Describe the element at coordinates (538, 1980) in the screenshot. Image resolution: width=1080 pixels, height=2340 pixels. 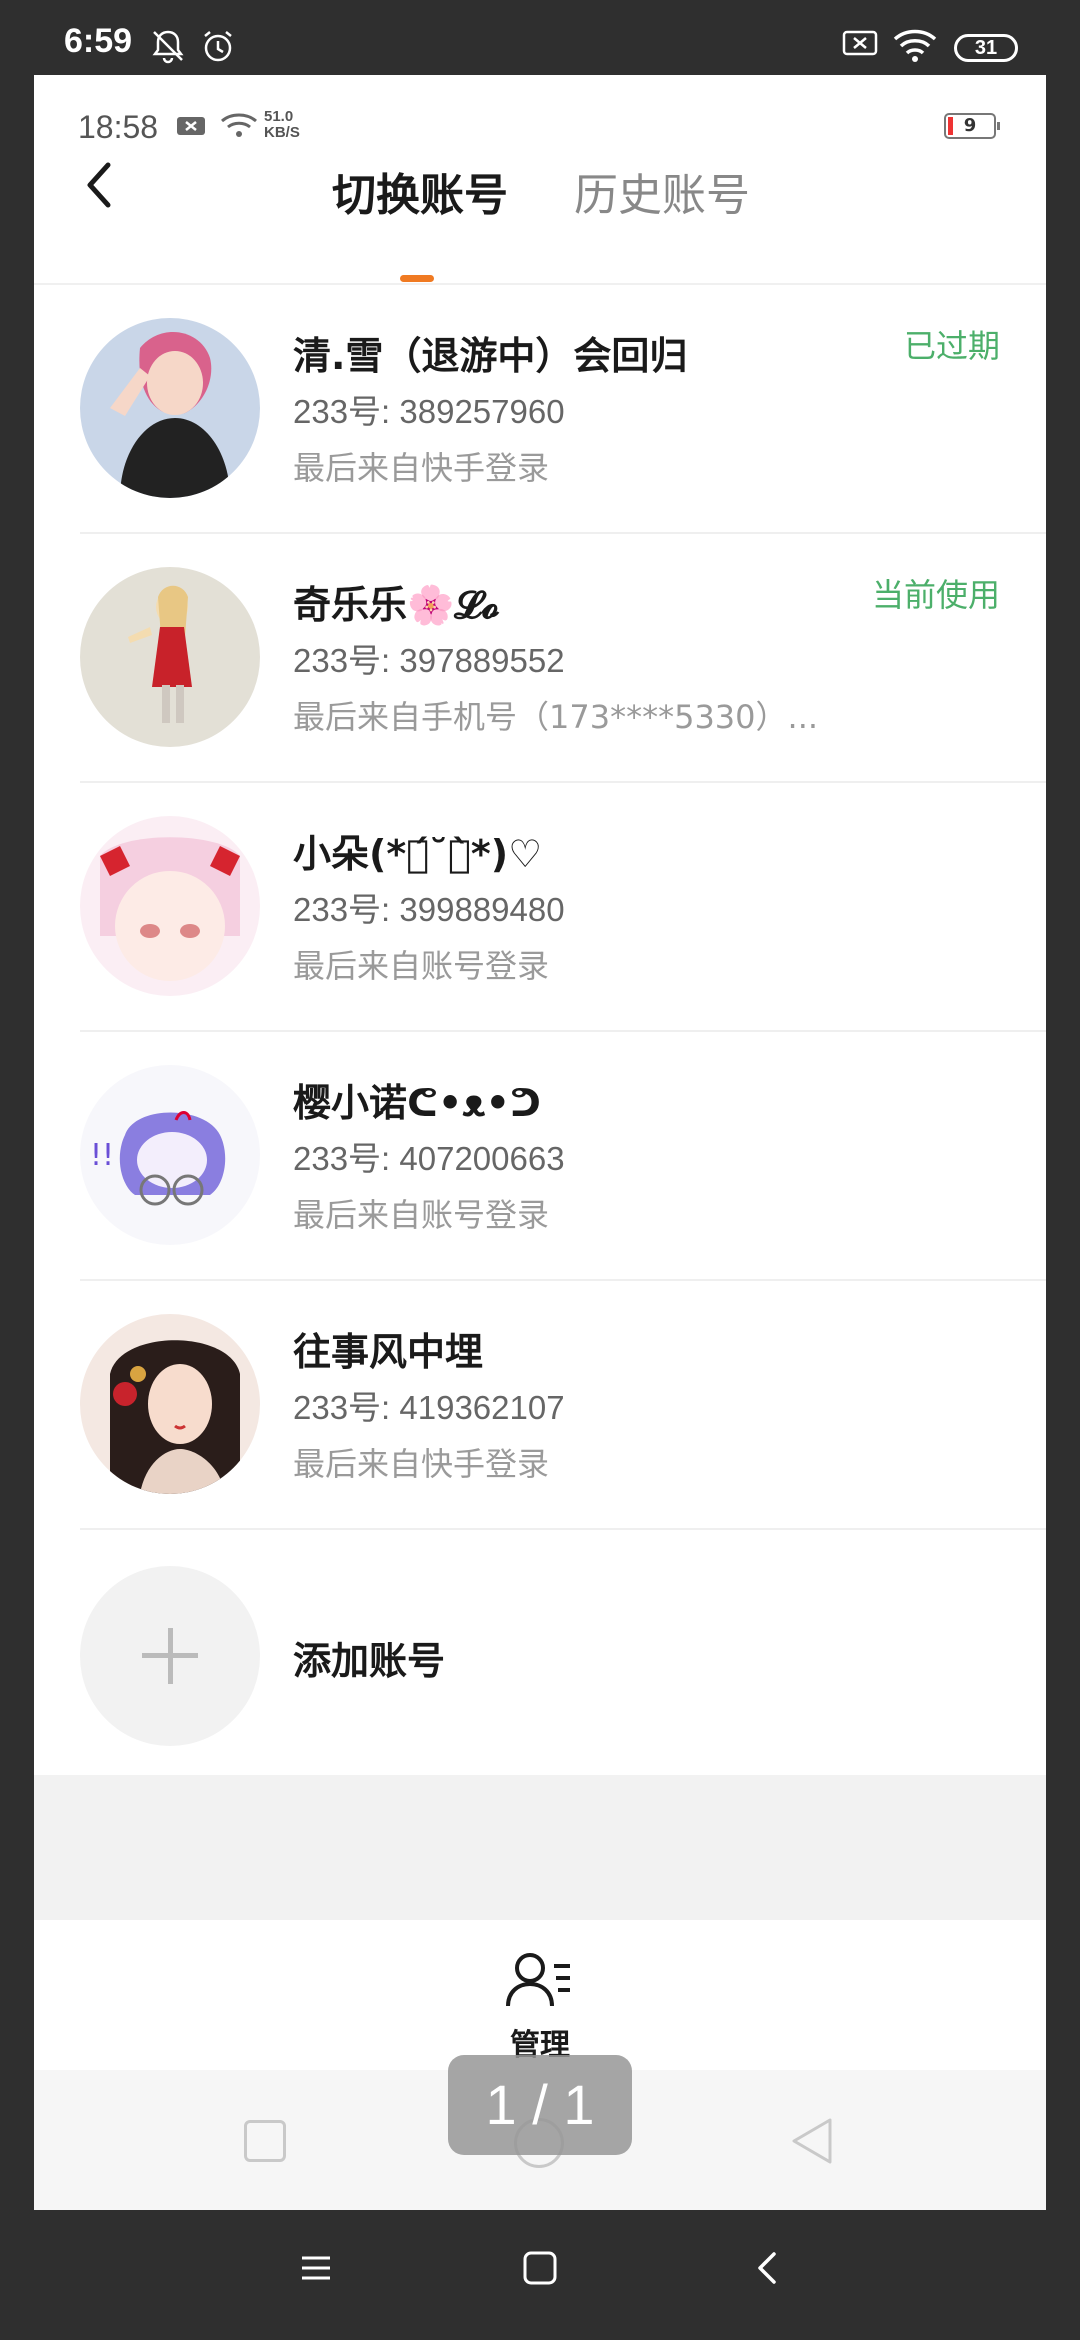
I see `user-manage-icon` at that location.